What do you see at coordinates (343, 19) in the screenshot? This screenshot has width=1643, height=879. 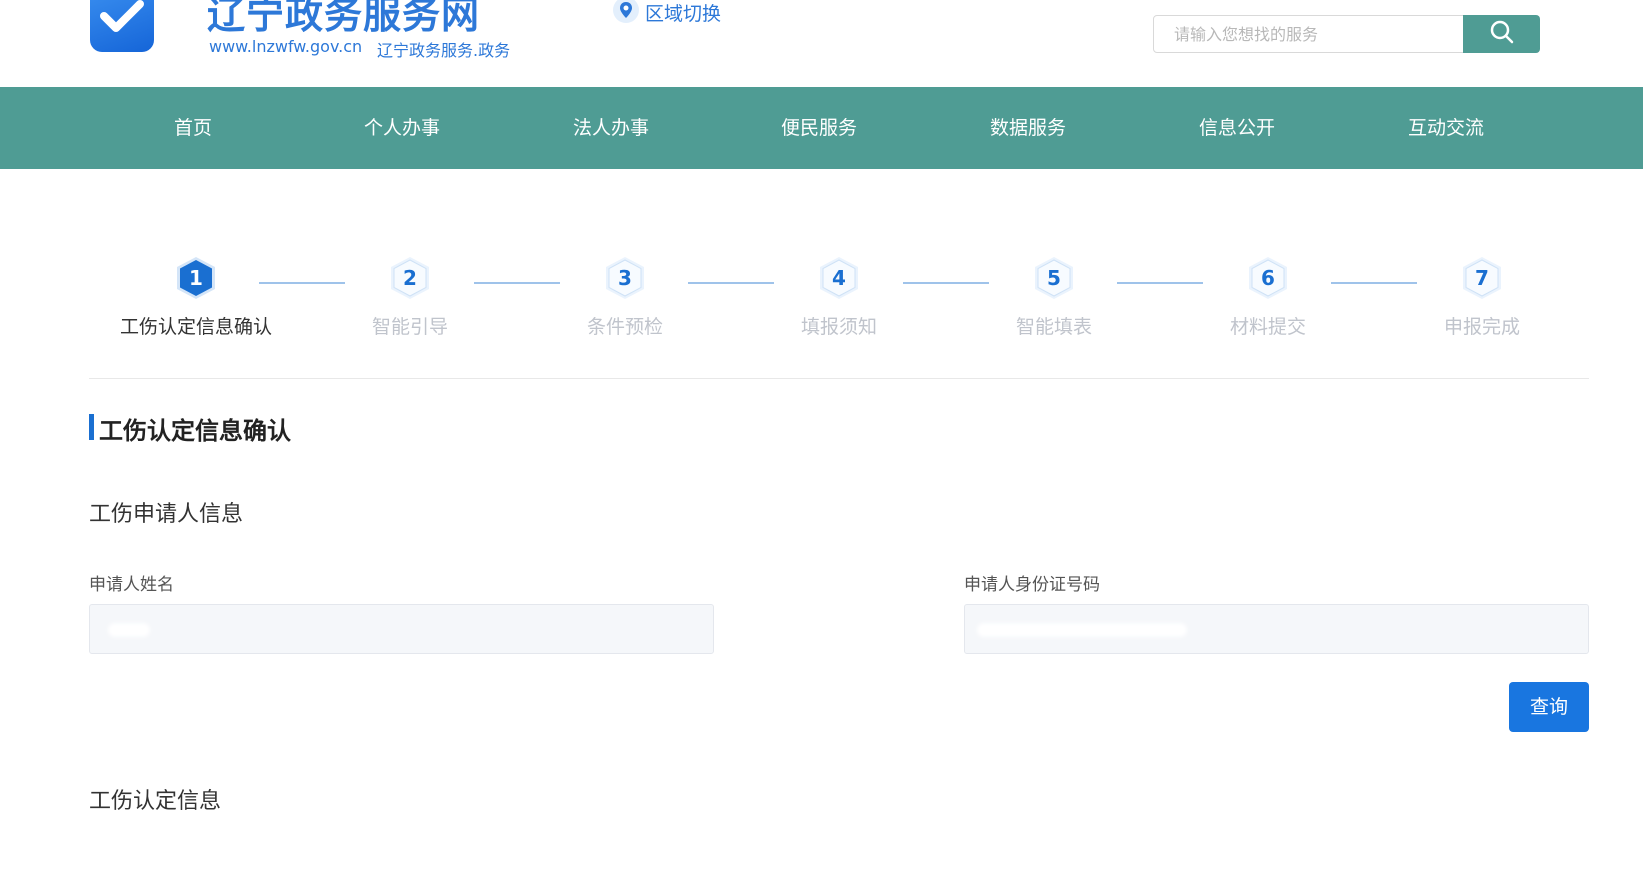 I see `site-title: 辽宁政务服务网` at bounding box center [343, 19].